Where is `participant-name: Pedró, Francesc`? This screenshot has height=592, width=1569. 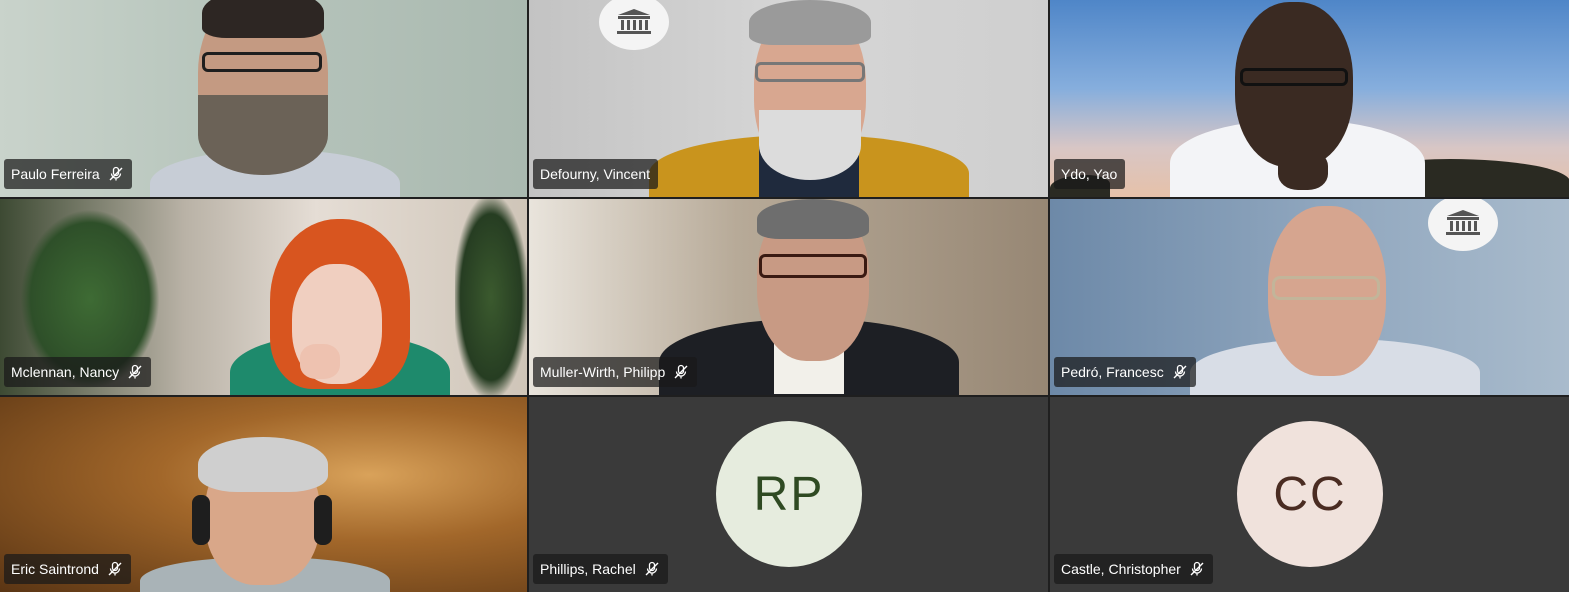 participant-name: Pedró, Francesc is located at coordinates (1112, 372).